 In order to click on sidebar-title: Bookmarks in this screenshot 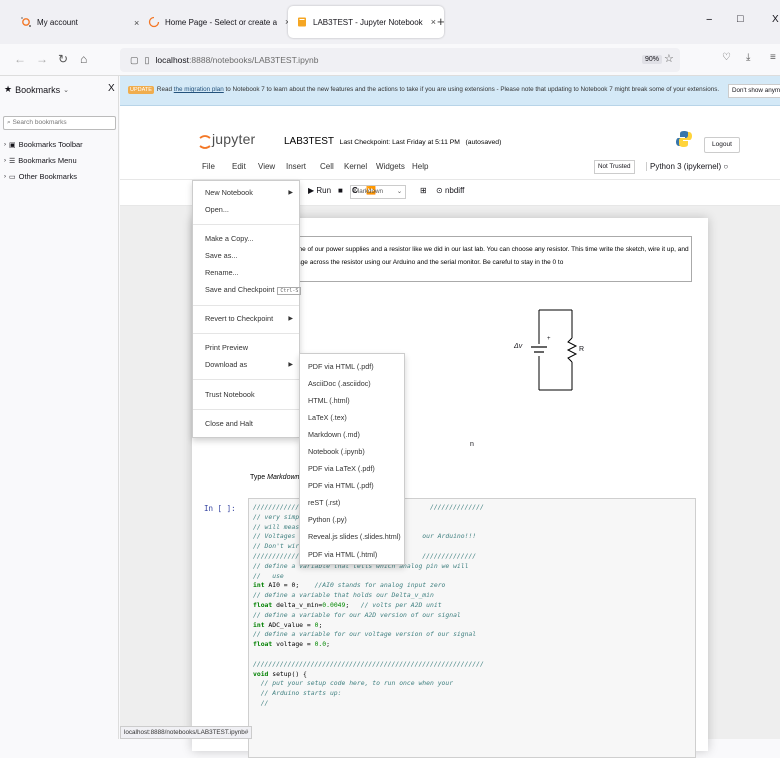, I will do `click(38, 89)`.